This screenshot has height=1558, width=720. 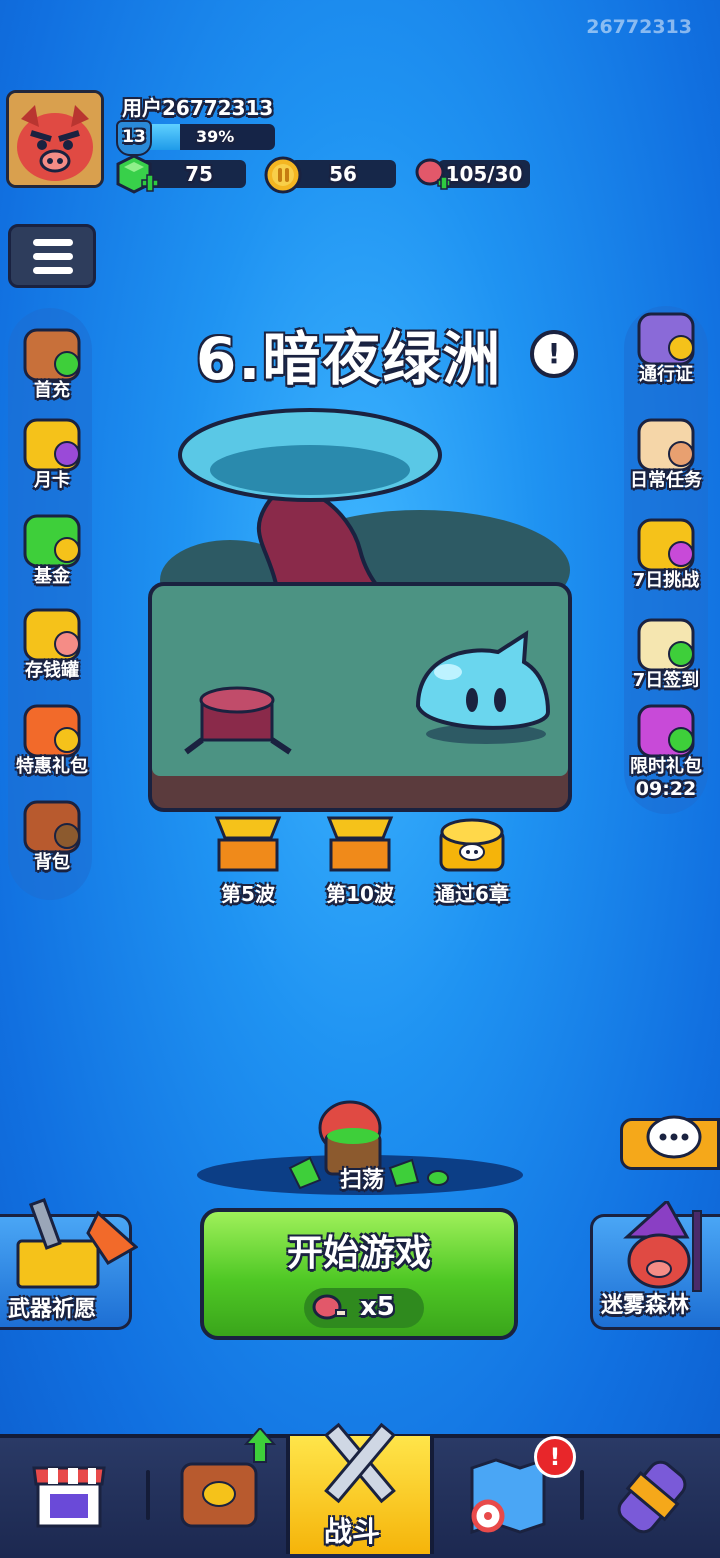 I want to click on chapter-title: 6.暗夜绿洲, so click(x=349, y=359).